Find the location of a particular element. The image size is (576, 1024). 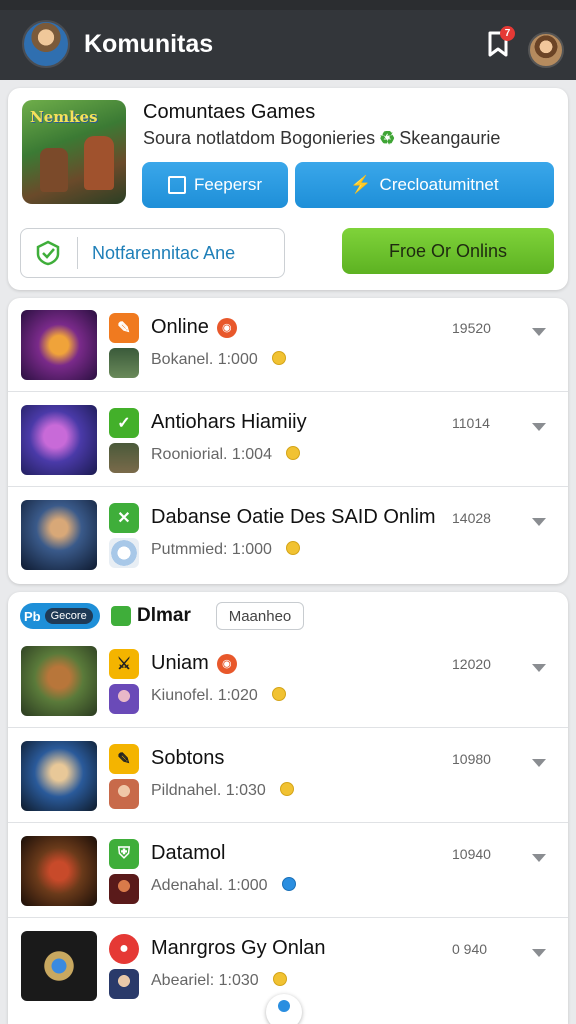

filter-outline-pill: Maanheo is located at coordinates (260, 616).